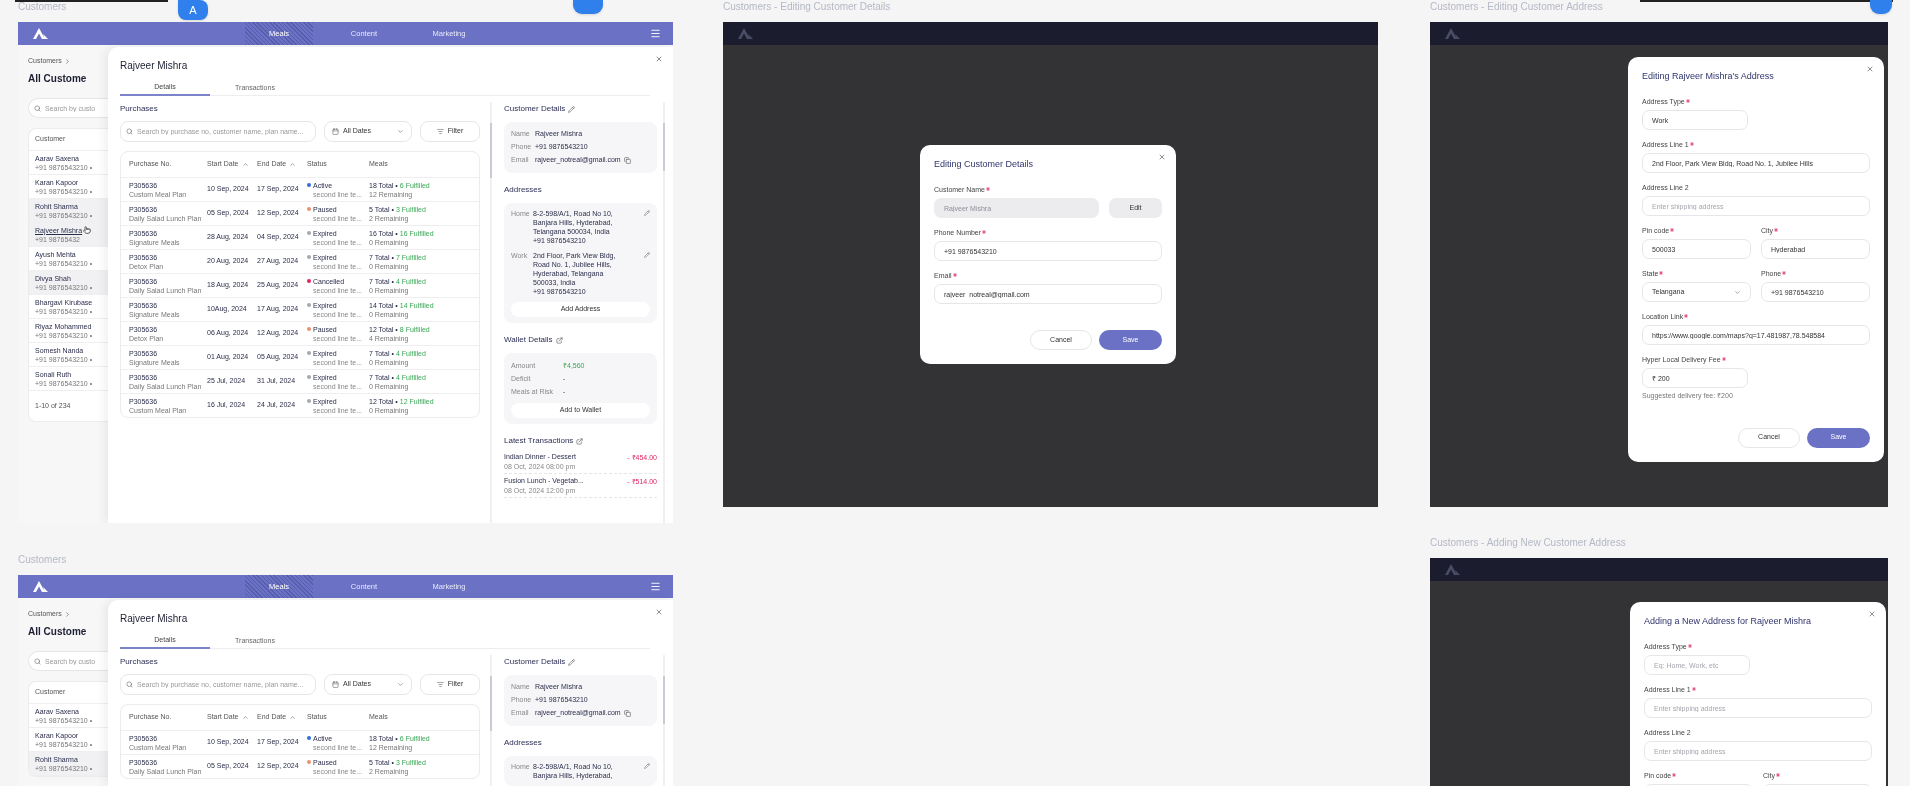 The width and height of the screenshot is (1910, 786). I want to click on frame-label: Customers - Editing Customer Address, so click(1516, 7).